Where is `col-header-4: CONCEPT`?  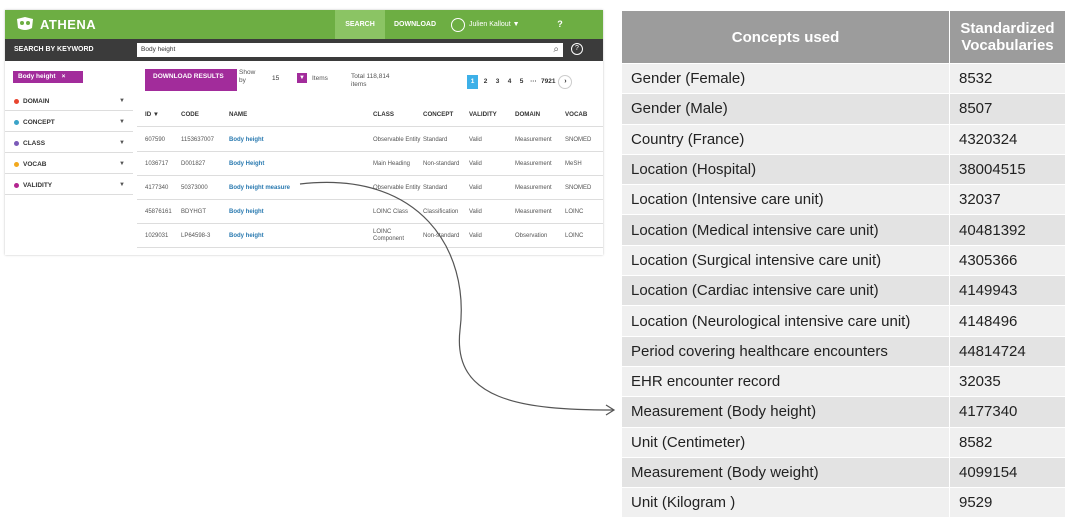
col-header-4: CONCEPT is located at coordinates (438, 115).